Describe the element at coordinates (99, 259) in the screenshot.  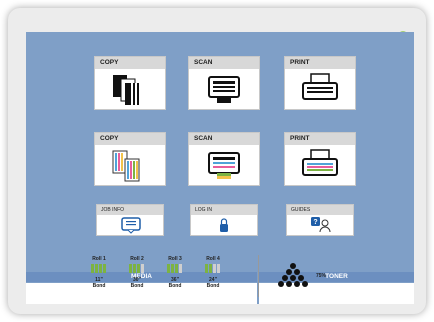
I see `roll-name: Roll 1` at that location.